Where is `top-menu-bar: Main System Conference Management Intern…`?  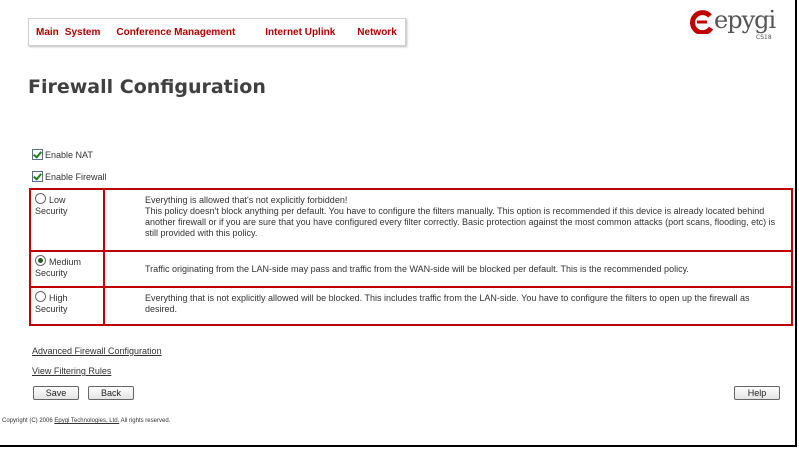 top-menu-bar: Main System Conference Management Intern… is located at coordinates (217, 32).